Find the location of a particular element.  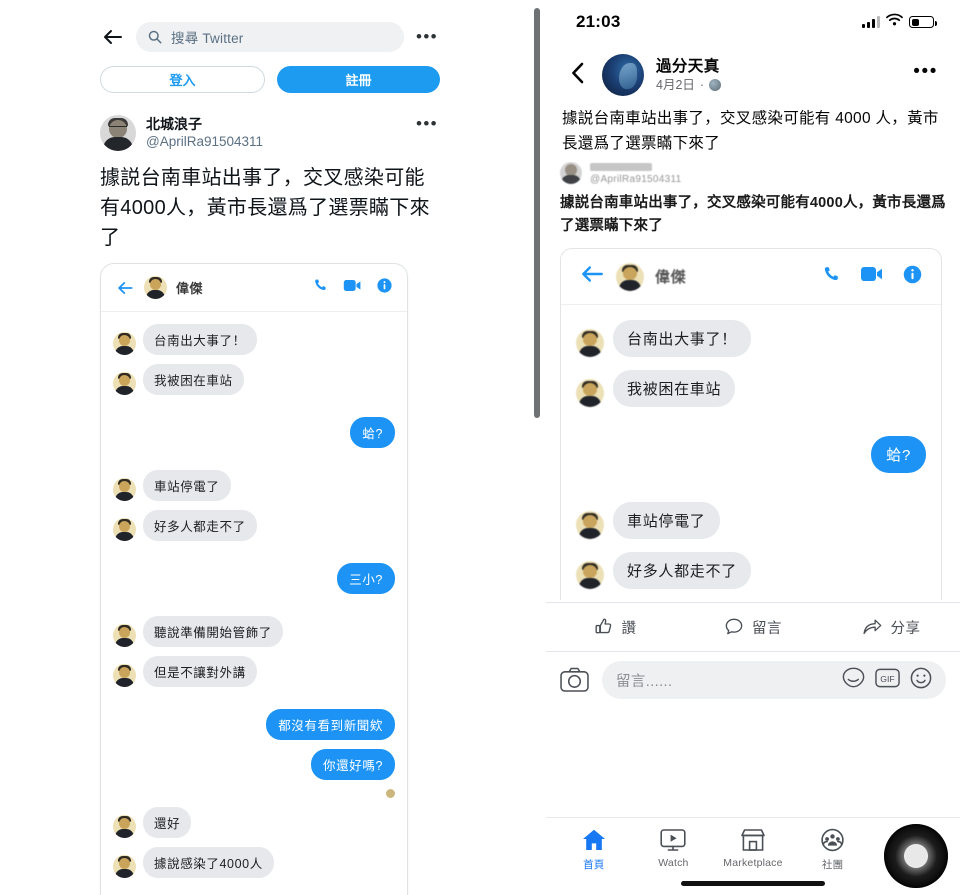

comment-composer: 留言...... GIF is located at coordinates (753, 680).